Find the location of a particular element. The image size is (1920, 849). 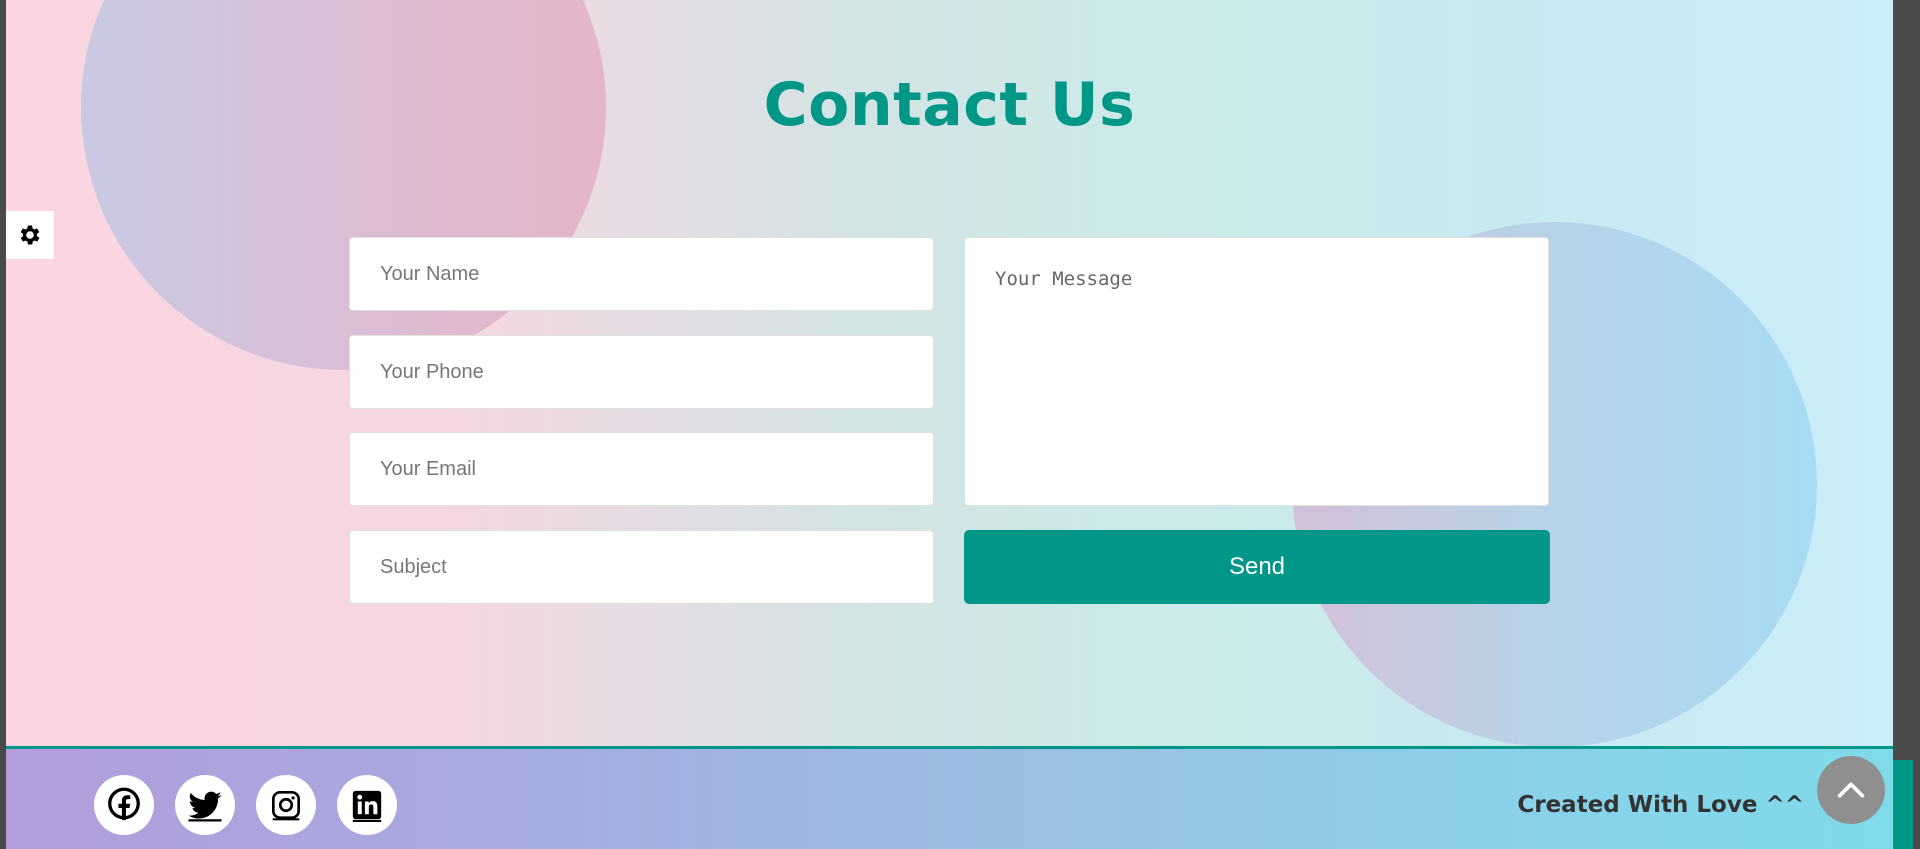

phone-input is located at coordinates (641, 372).